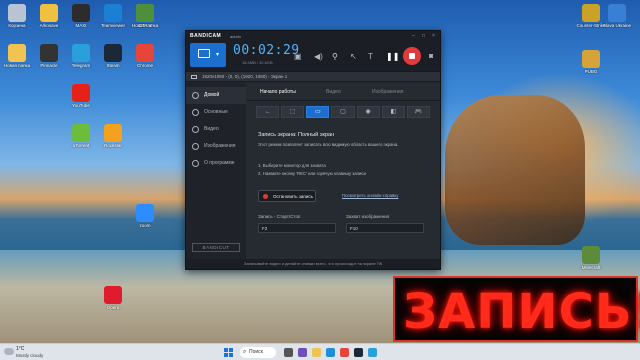  What do you see at coordinates (353, 56) in the screenshot?
I see `cursor-icon: ↖` at bounding box center [353, 56].